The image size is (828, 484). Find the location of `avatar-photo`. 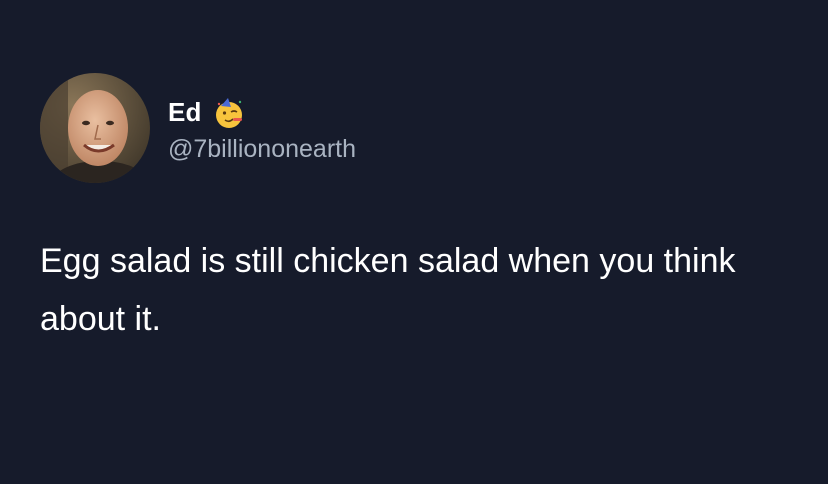

avatar-photo is located at coordinates (95, 128).